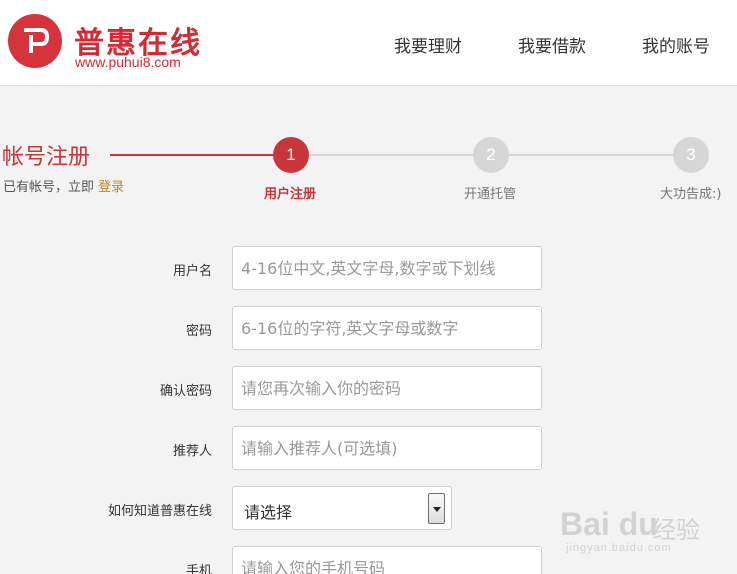 This screenshot has height=574, width=737. Describe the element at coordinates (192, 155) in the screenshot. I see `title-divider` at that location.